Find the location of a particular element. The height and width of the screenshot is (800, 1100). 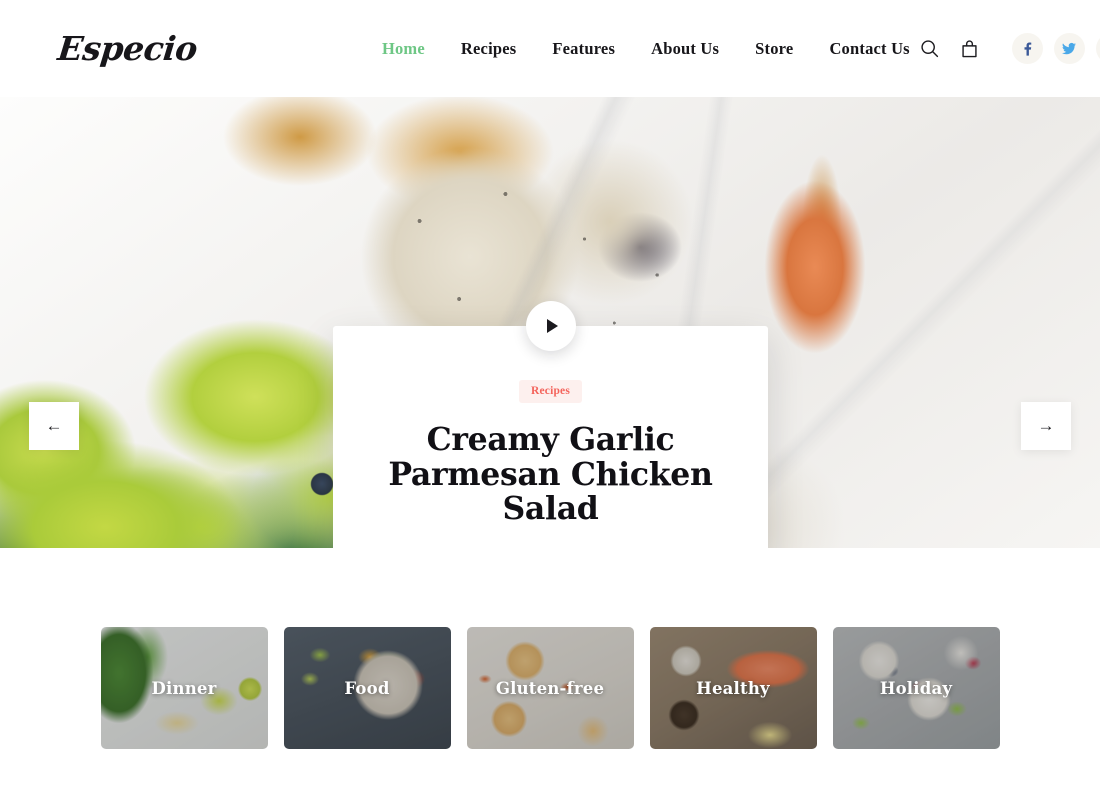

category-label: Holiday is located at coordinates (916, 688).